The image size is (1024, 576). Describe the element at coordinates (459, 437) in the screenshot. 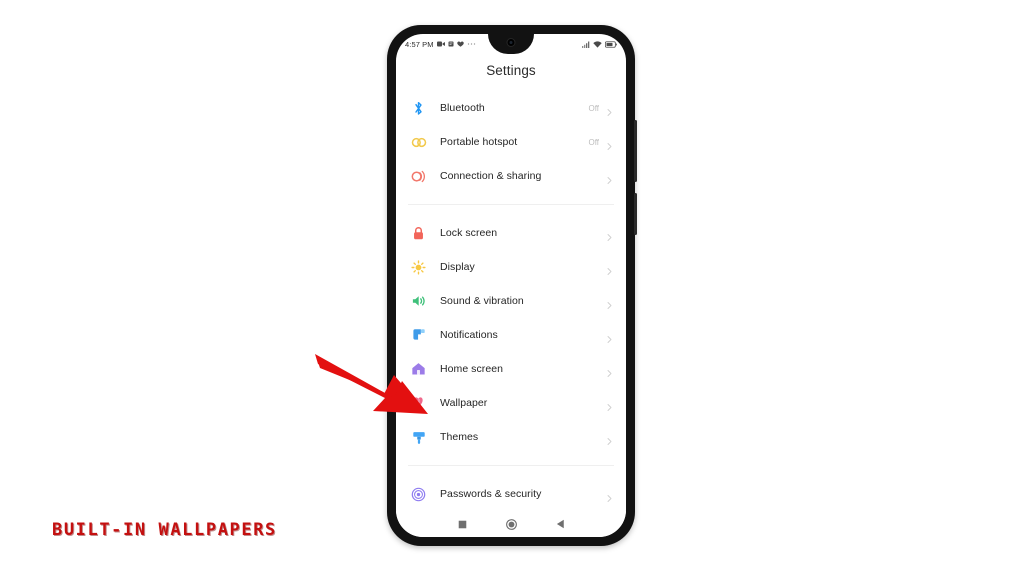

I see `settings-row-label: Themes` at that location.